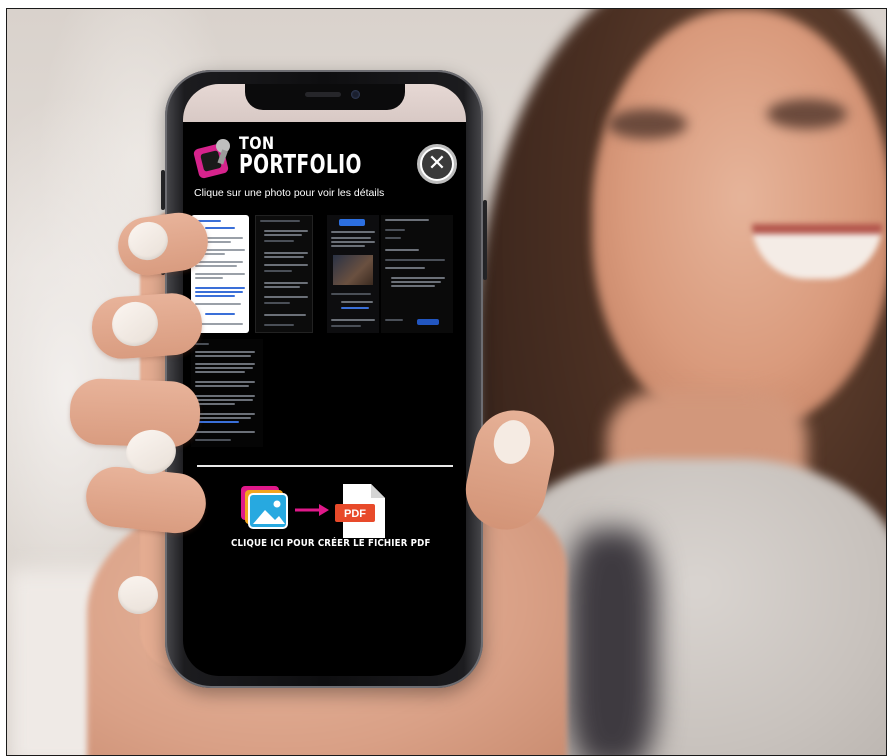 The width and height of the screenshot is (893, 756). Describe the element at coordinates (211, 159) in the screenshot. I see `portfolio-logo-icon` at that location.